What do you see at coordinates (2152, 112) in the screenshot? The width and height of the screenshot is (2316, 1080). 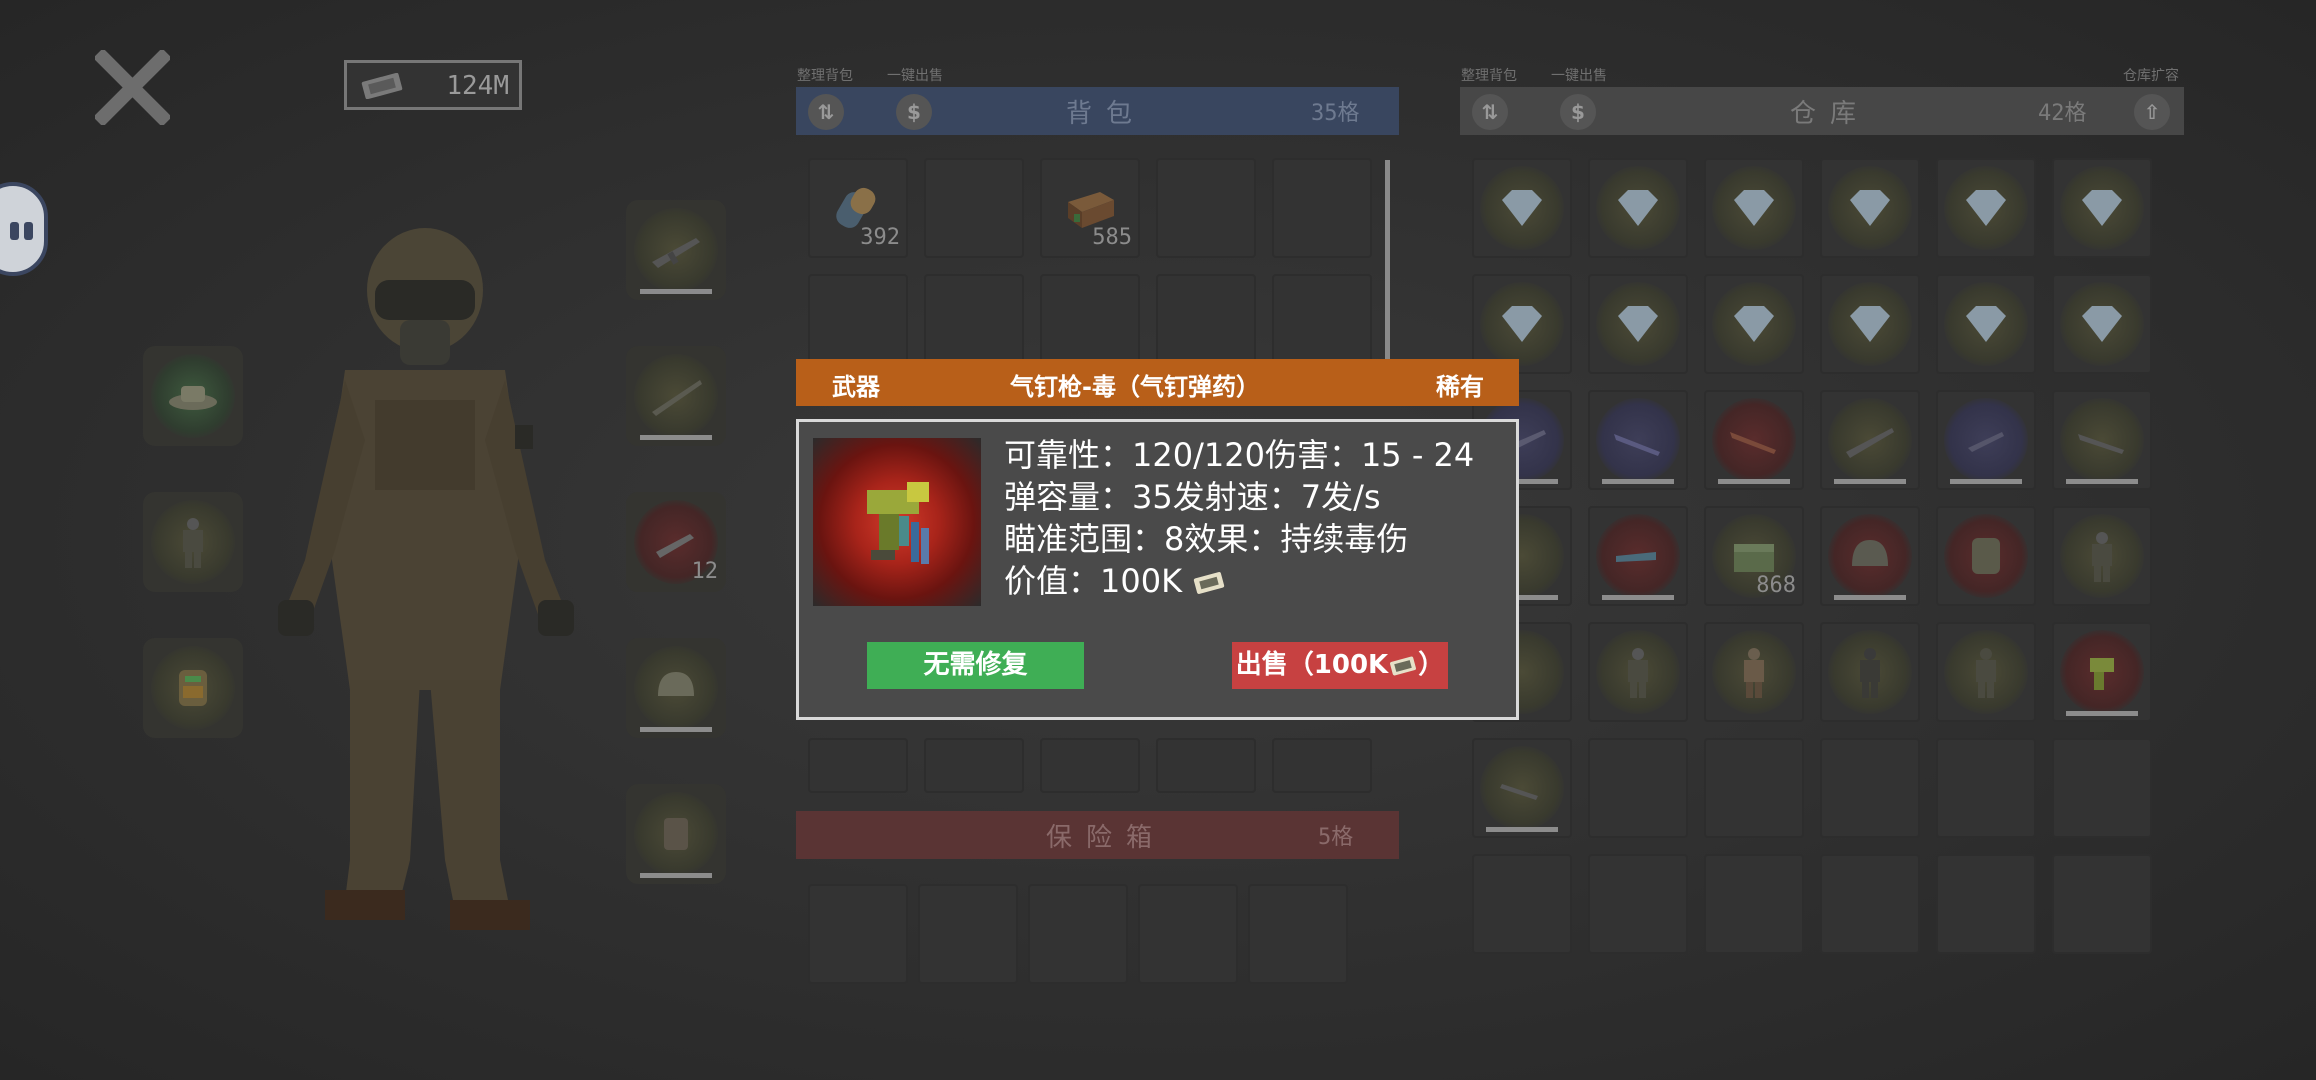 I see `expand-icon: ⇧` at bounding box center [2152, 112].